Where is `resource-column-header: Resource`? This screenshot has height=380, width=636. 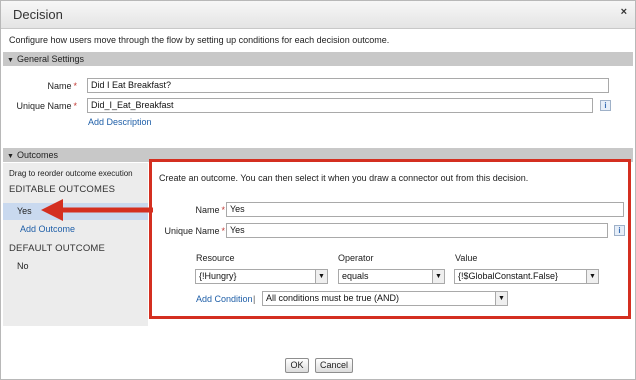 resource-column-header: Resource is located at coordinates (215, 258).